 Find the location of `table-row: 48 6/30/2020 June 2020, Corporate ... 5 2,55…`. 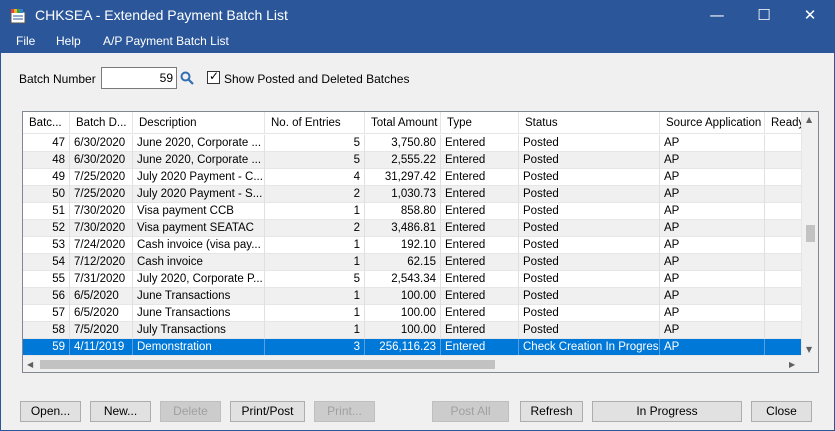

table-row: 48 6/30/2020 June 2020, Corporate ... 5 2,55… is located at coordinates (413, 160).